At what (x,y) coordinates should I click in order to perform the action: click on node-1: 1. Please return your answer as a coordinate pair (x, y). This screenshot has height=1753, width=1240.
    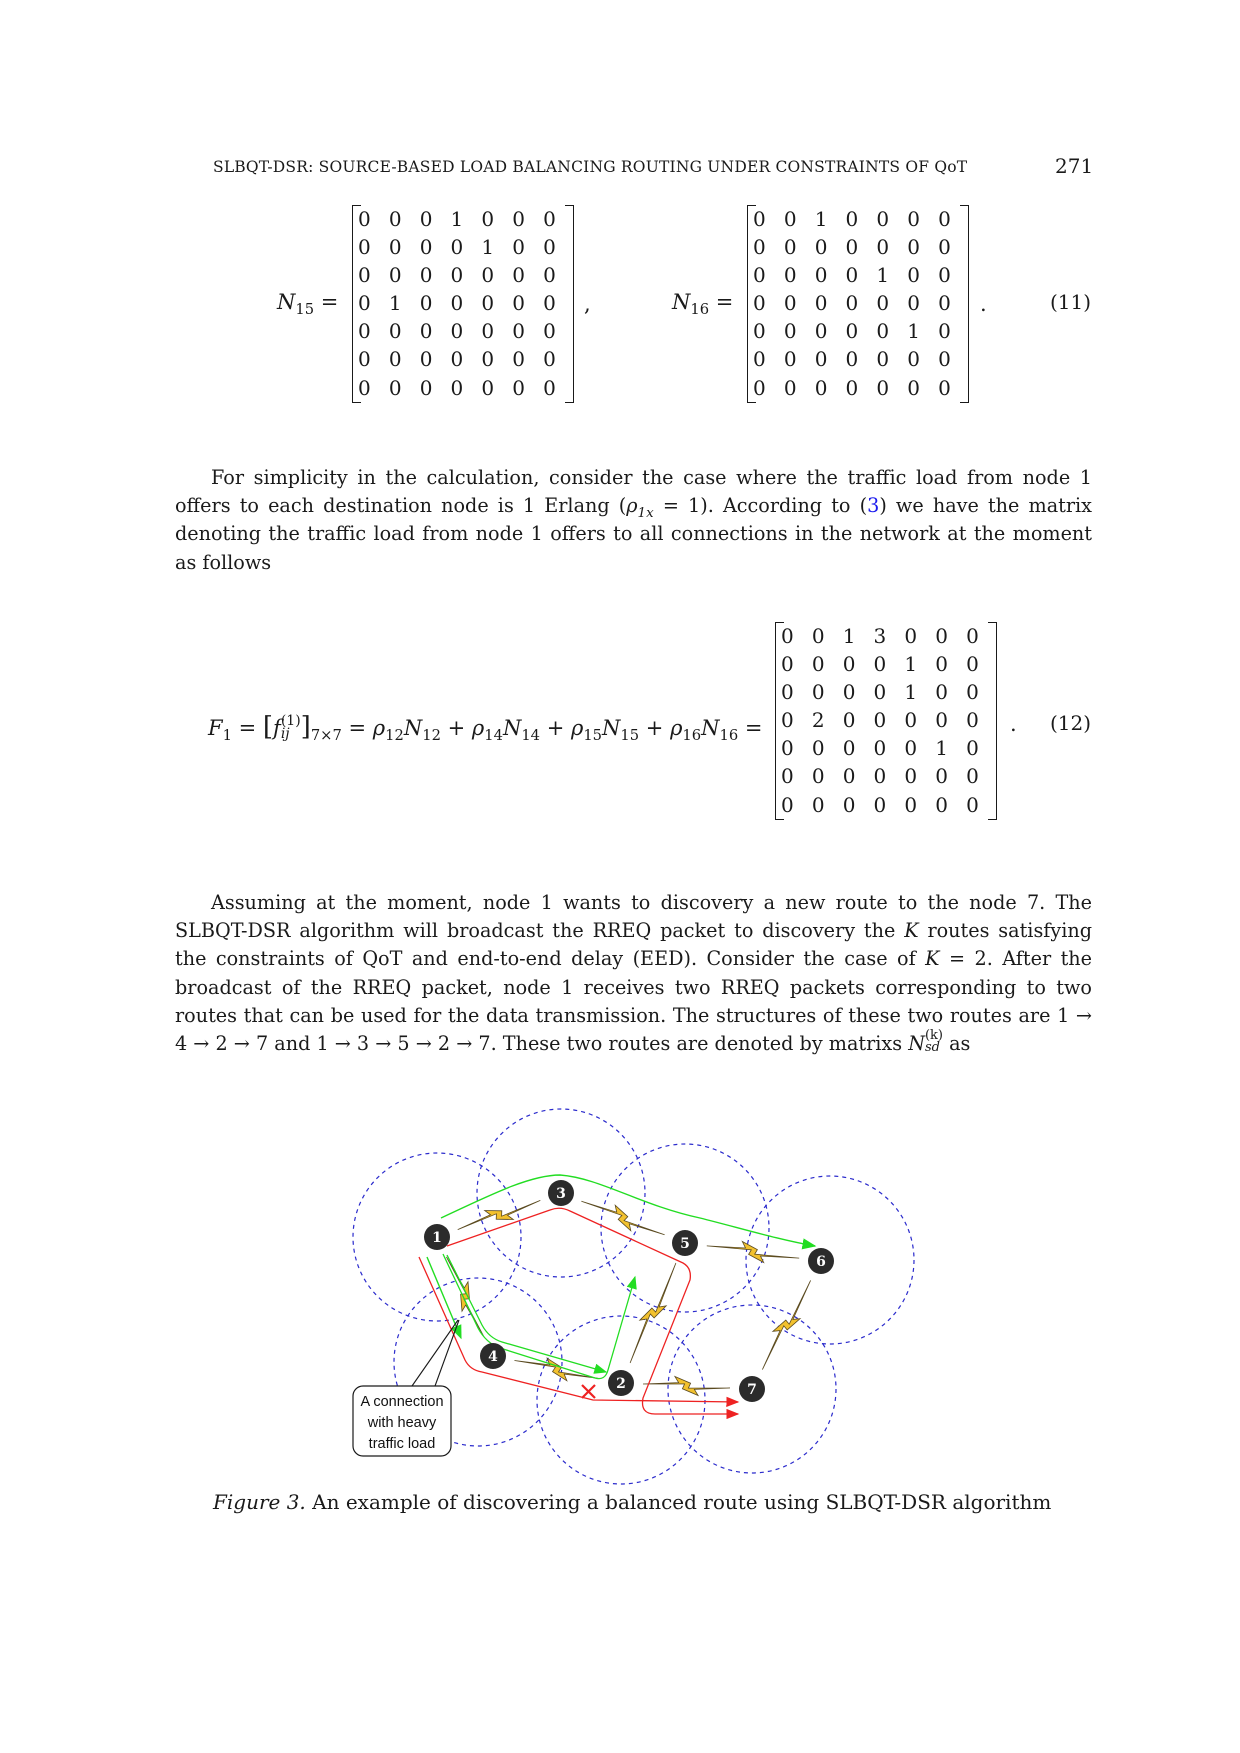
    Looking at the image, I should click on (437, 1237).